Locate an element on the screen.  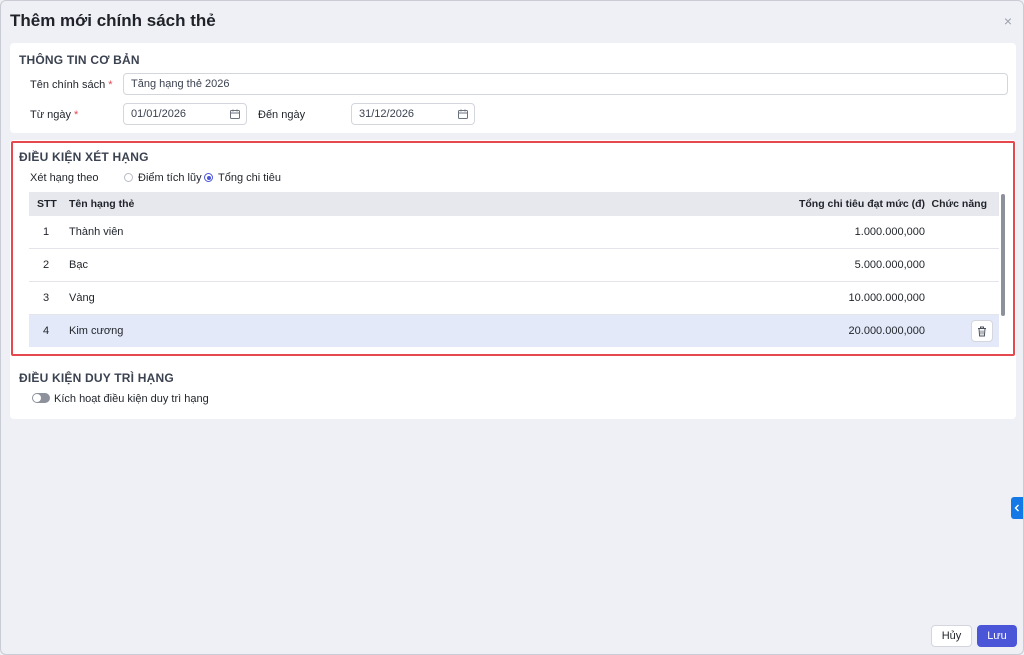
table-row: 2 Bạc 5.000.000,000 is located at coordinates (514, 265).